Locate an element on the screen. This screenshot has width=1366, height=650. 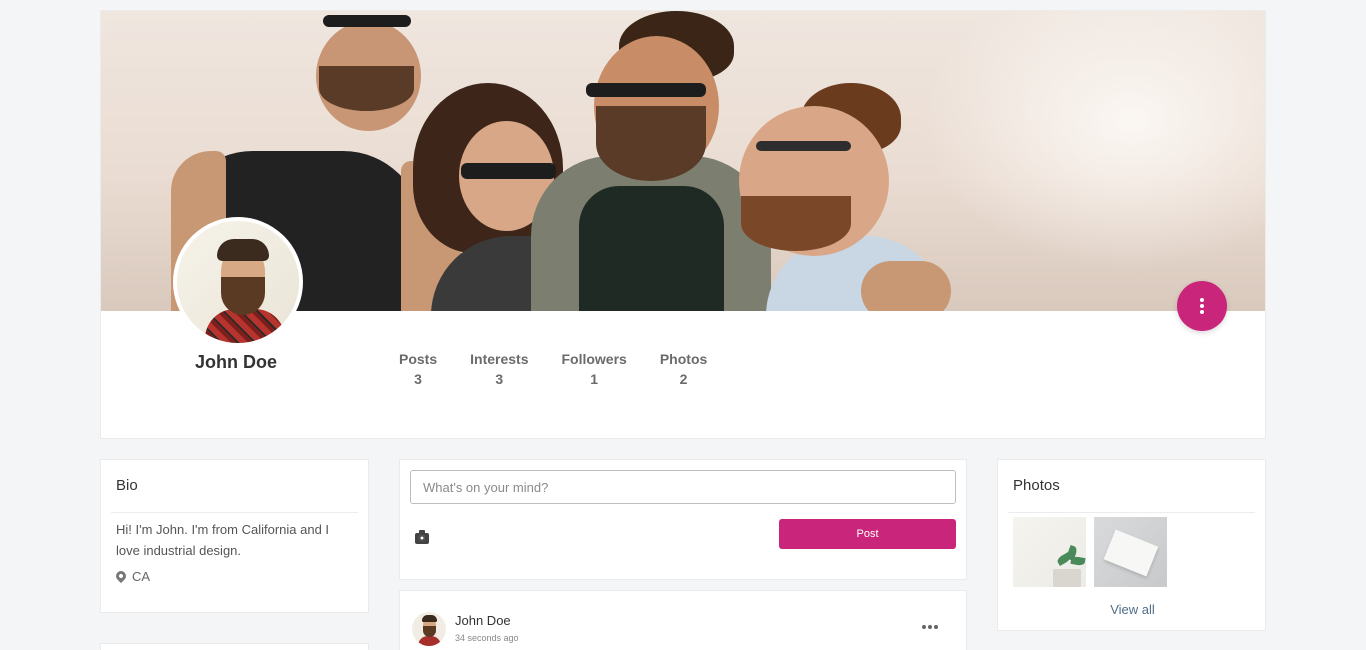
more-vertical-icon is located at coordinates (1202, 306).